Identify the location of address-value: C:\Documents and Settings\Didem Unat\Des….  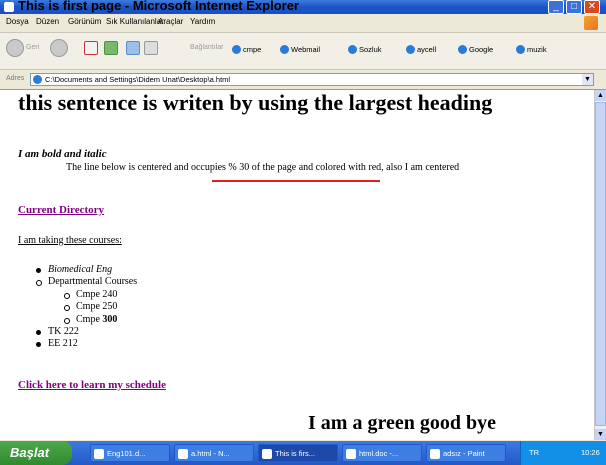
(138, 79).